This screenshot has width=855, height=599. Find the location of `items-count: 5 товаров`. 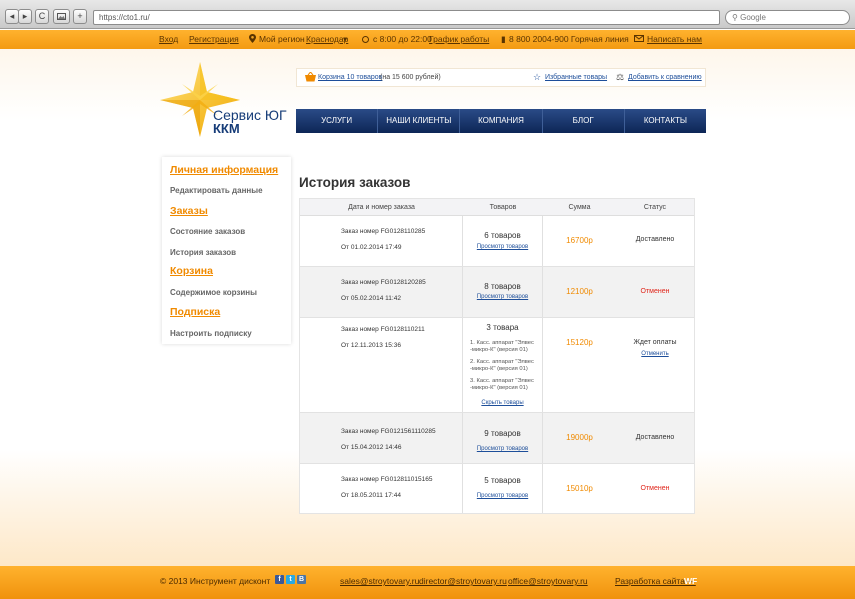

items-count: 5 товаров is located at coordinates (502, 480).